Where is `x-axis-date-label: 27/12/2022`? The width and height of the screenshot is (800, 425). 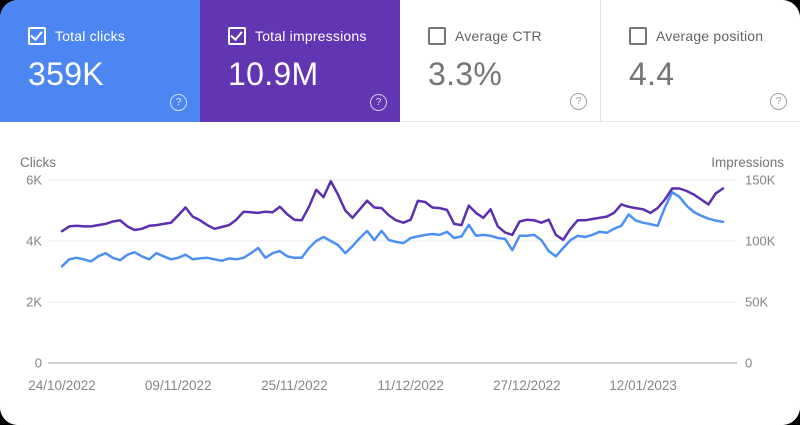
x-axis-date-label: 27/12/2022 is located at coordinates (527, 385).